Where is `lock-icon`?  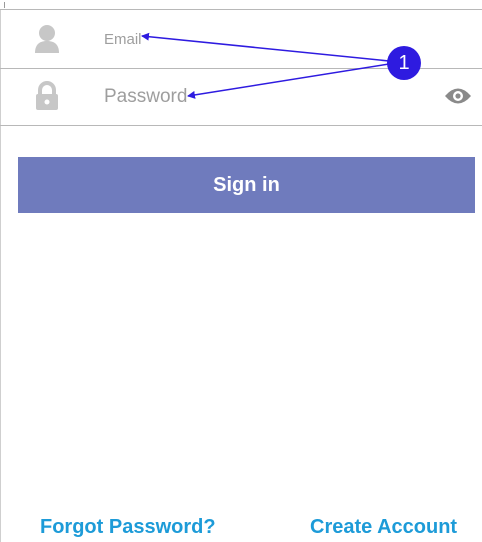
lock-icon is located at coordinates (47, 96).